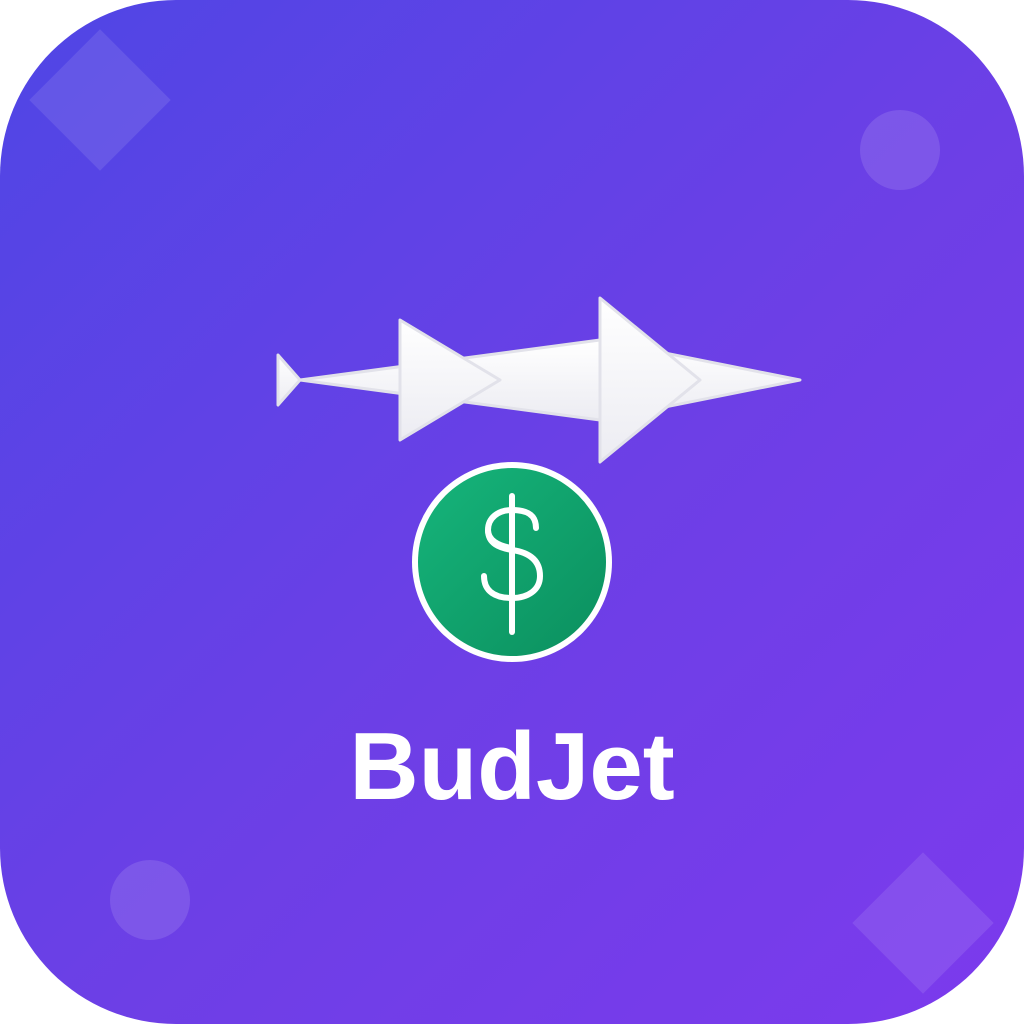  I want to click on decorative-circle-top-right, so click(900, 150).